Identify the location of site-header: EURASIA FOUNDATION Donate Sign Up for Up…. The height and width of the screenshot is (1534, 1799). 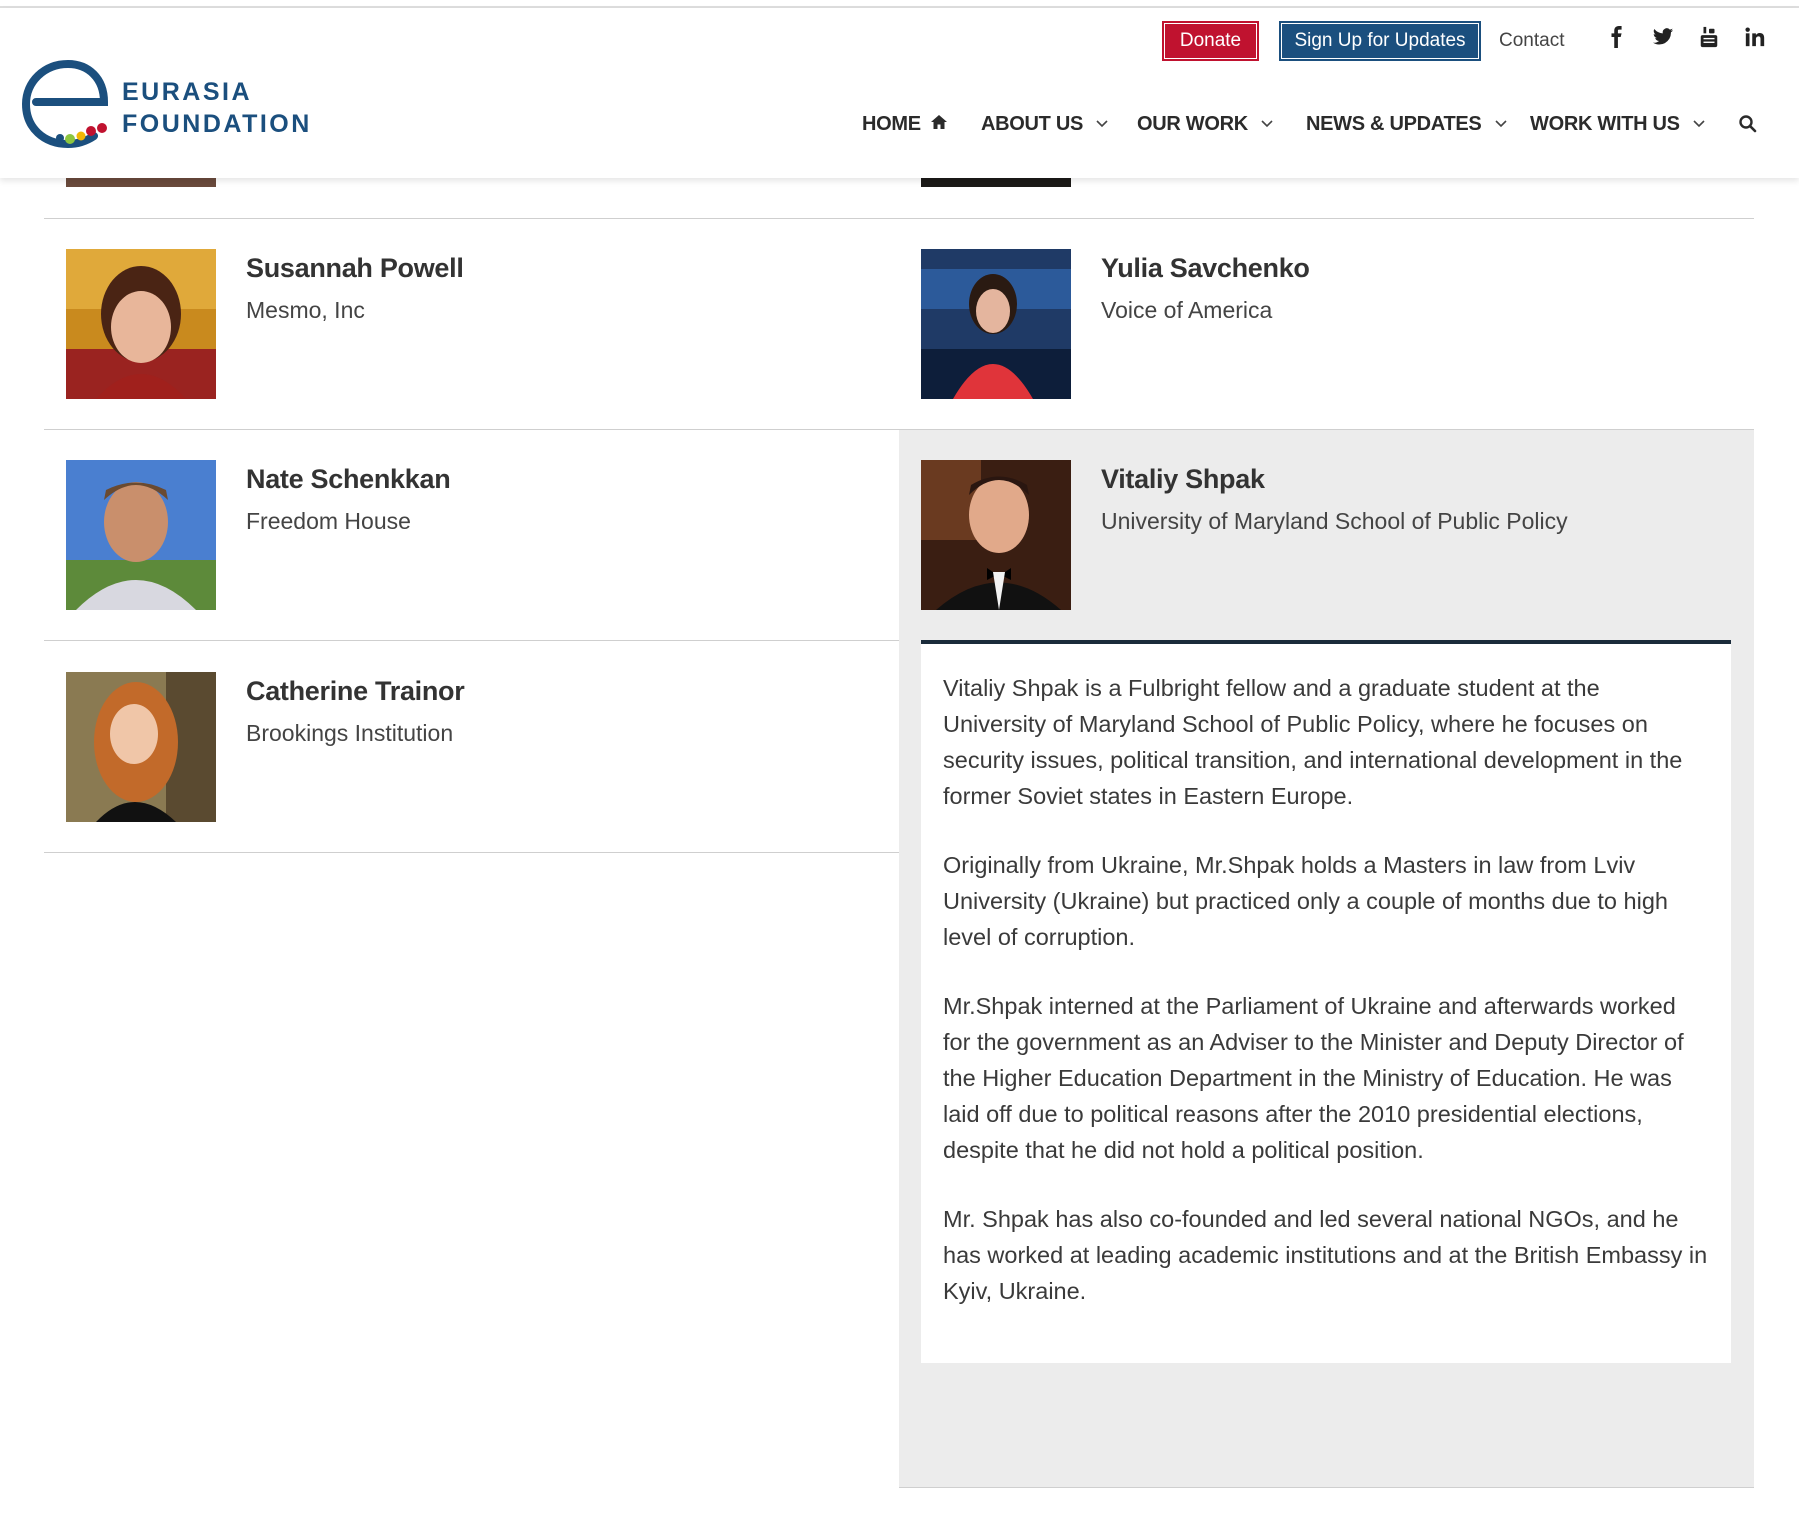
(899, 93).